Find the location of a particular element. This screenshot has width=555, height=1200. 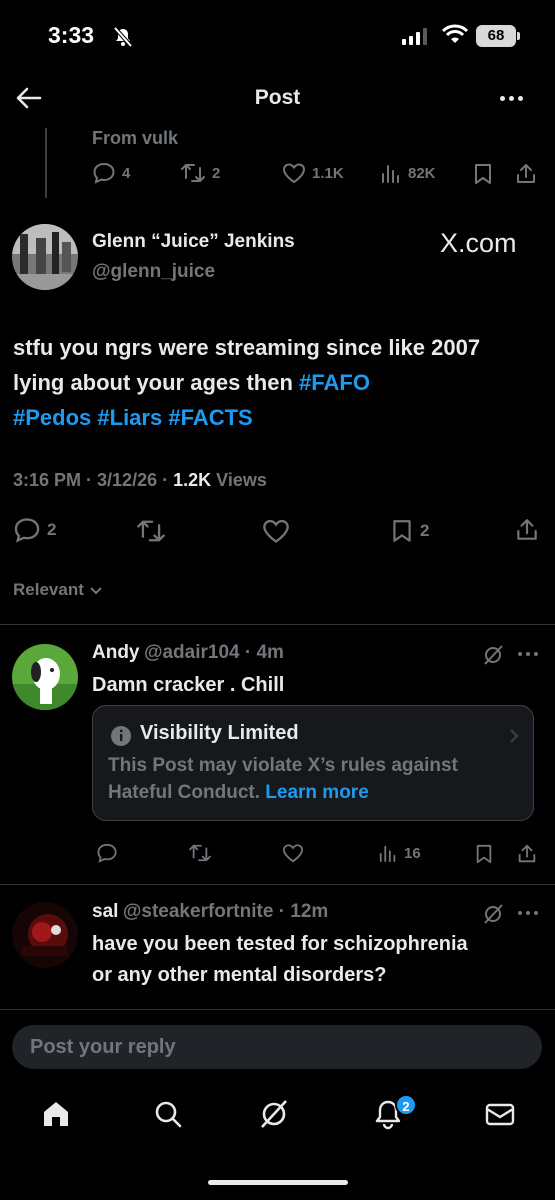

status-time: 3:33 is located at coordinates (71, 35).